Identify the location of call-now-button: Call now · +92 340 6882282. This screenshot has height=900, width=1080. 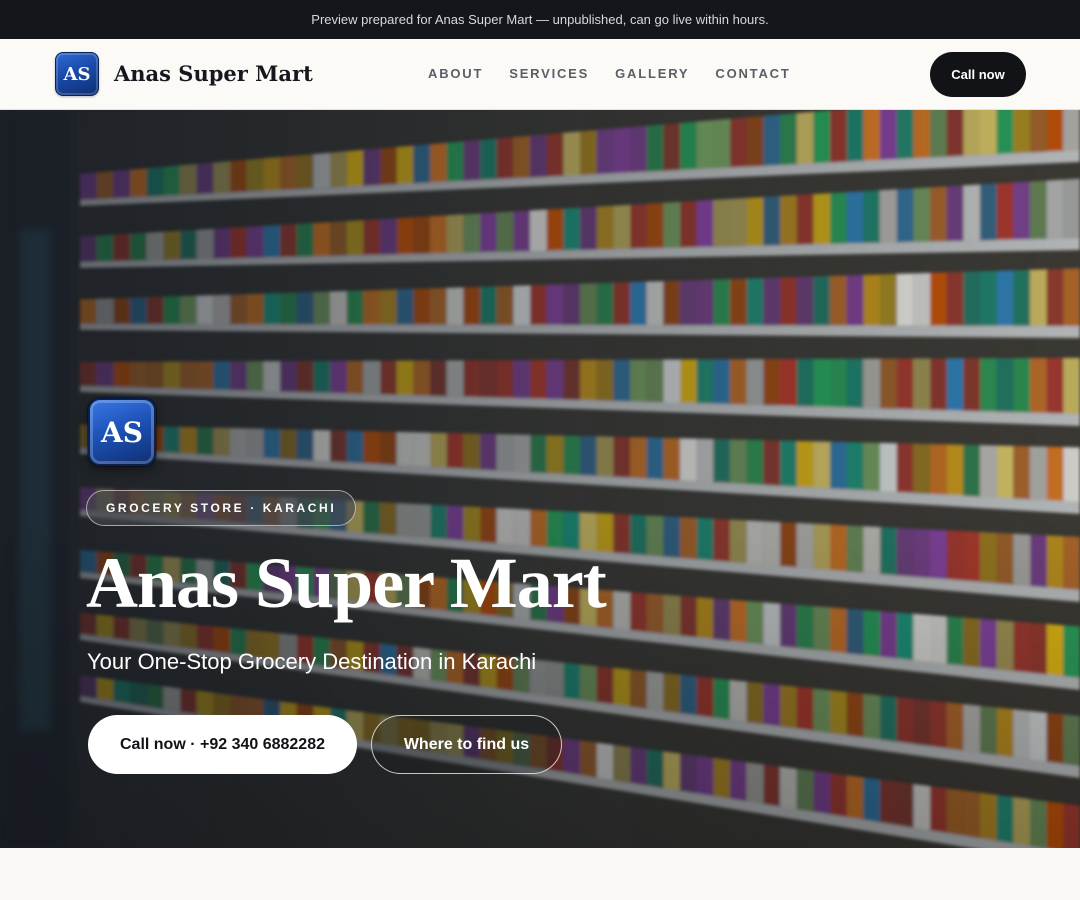
(222, 744).